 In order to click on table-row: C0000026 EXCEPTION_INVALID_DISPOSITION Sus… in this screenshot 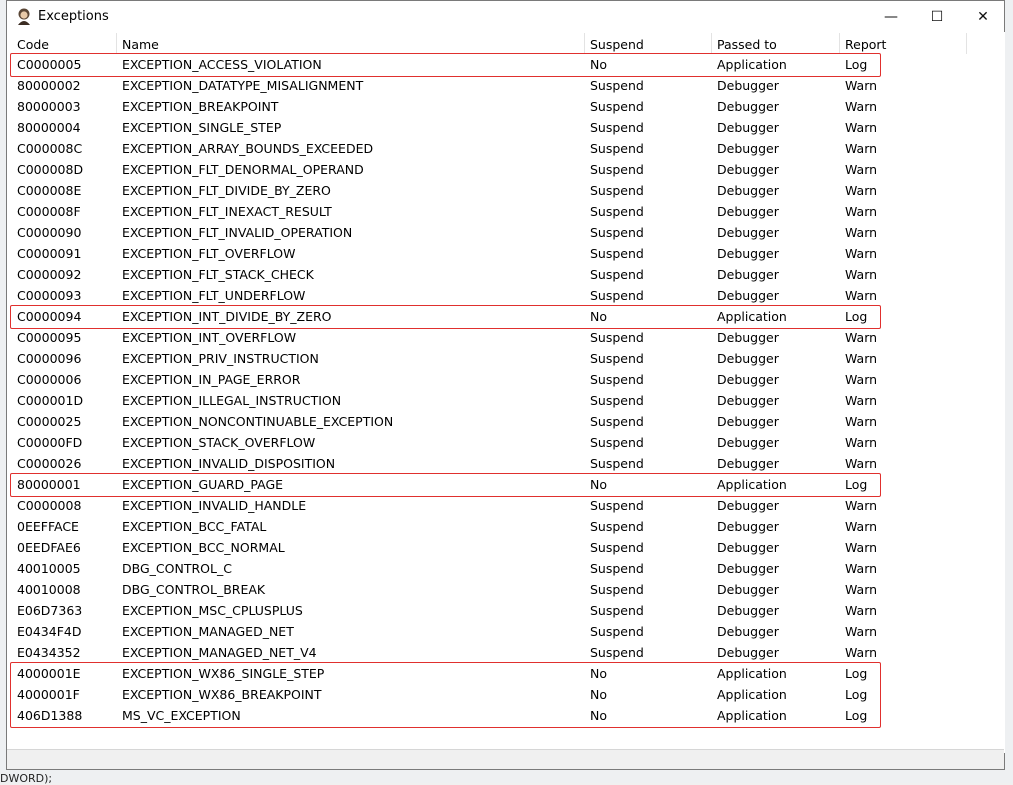, I will do `click(508, 463)`.